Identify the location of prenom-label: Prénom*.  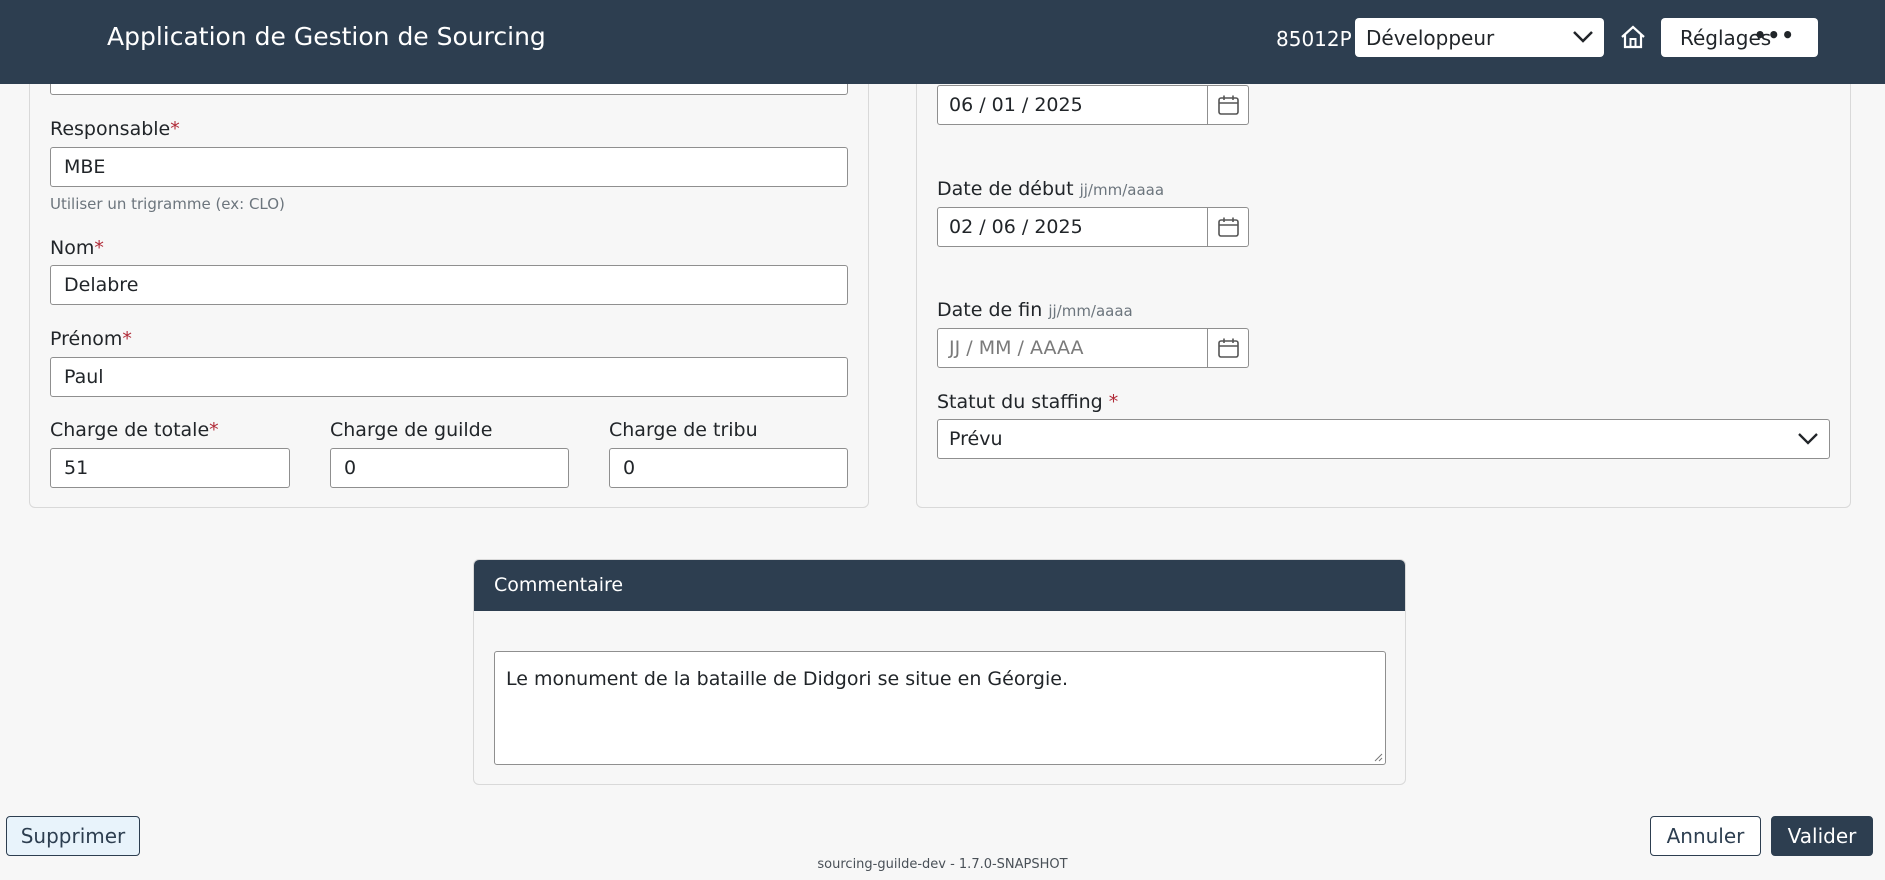
(91, 339).